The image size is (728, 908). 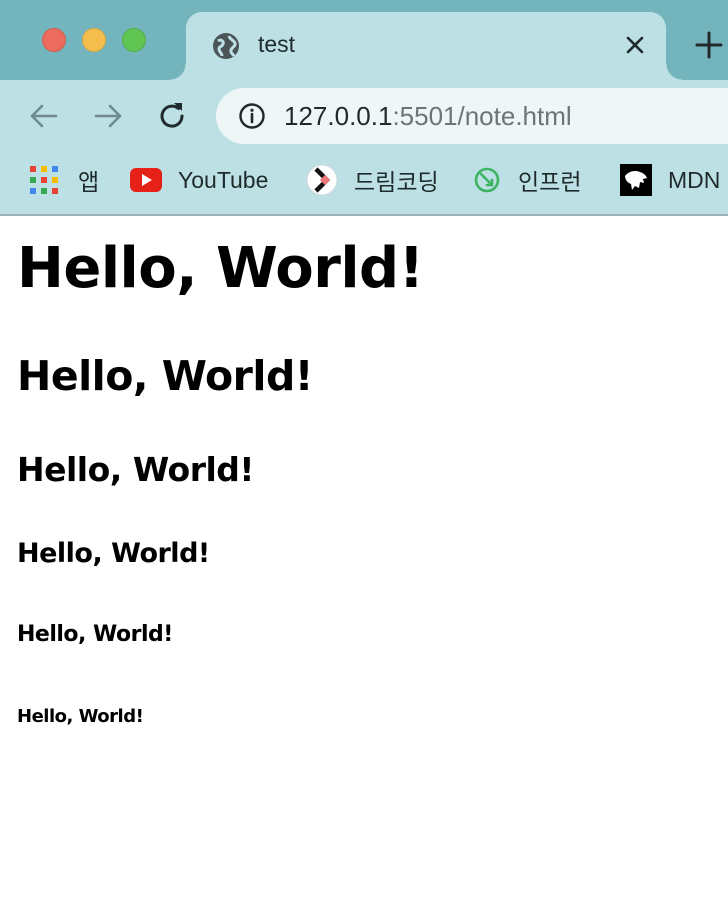 I want to click on address-bar: 127.0.0.1:5501/note.html, so click(x=472, y=116).